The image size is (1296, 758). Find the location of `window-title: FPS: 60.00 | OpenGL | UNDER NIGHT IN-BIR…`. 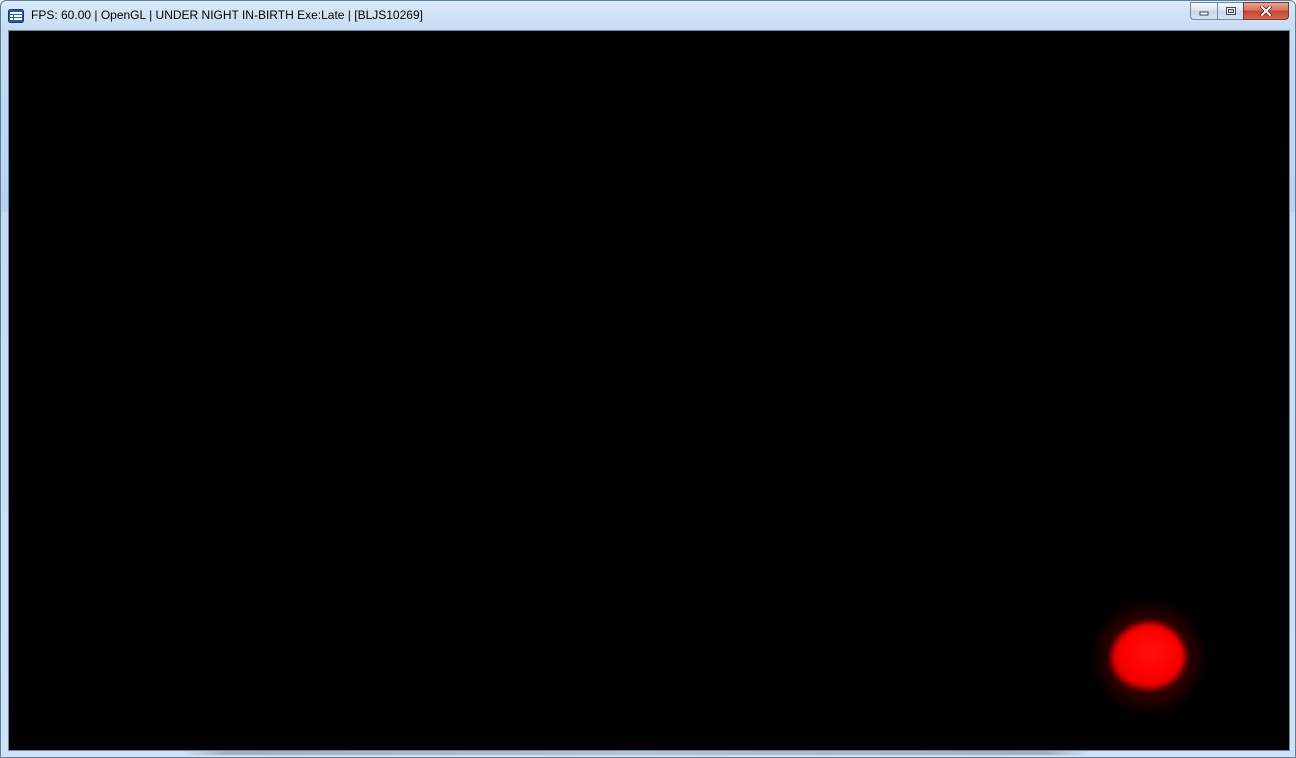

window-title: FPS: 60.00 | OpenGL | UNDER NIGHT IN-BIR… is located at coordinates (227, 15).